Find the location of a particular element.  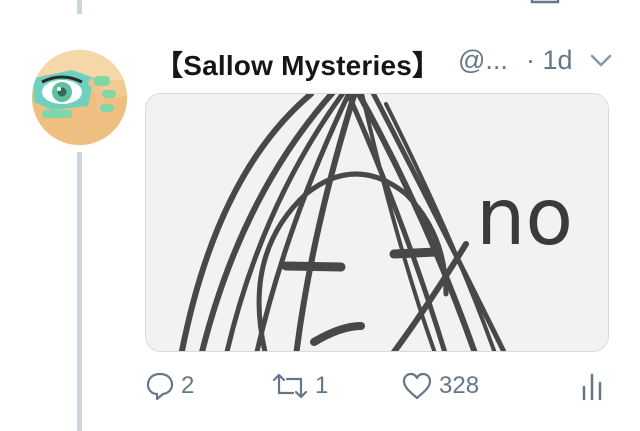

reply-count: 2 is located at coordinates (188, 385).